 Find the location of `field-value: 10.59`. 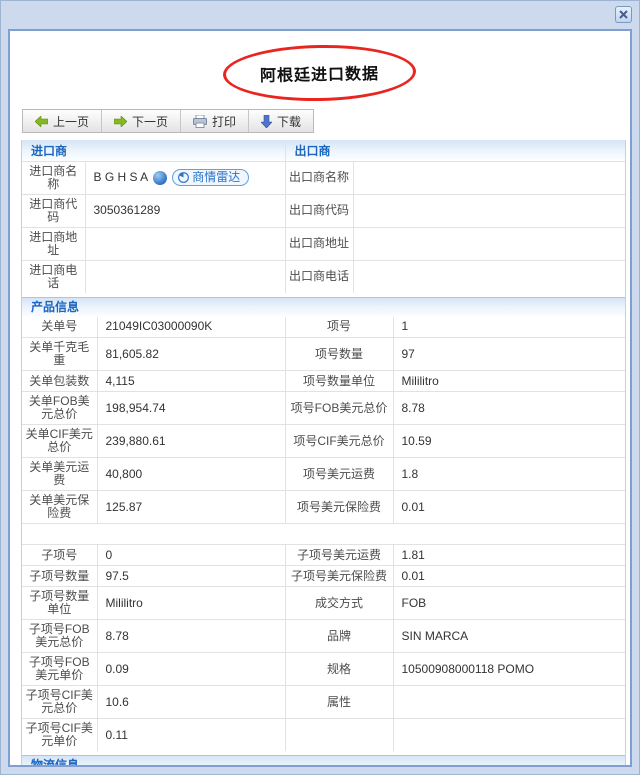

field-value: 10.59 is located at coordinates (509, 441).